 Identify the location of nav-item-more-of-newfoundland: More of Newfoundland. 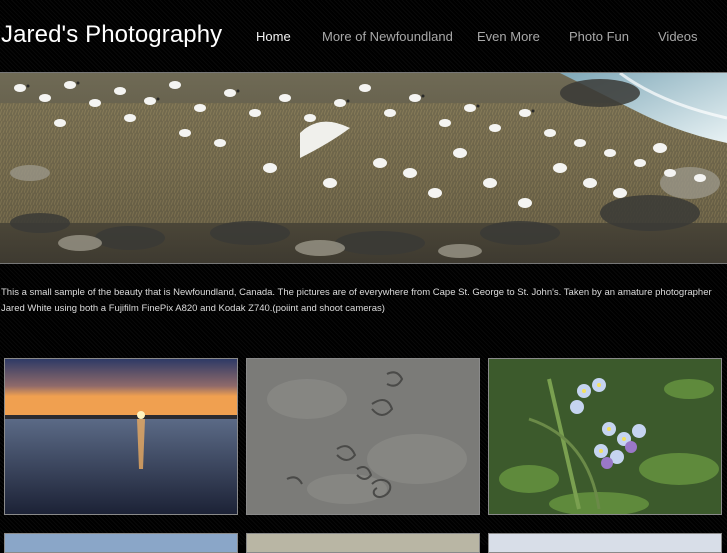
(387, 36).